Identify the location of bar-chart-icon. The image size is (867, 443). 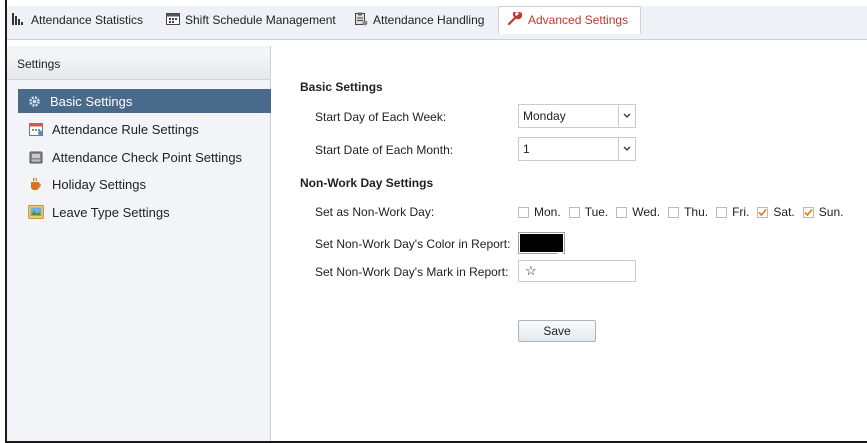
(19, 20).